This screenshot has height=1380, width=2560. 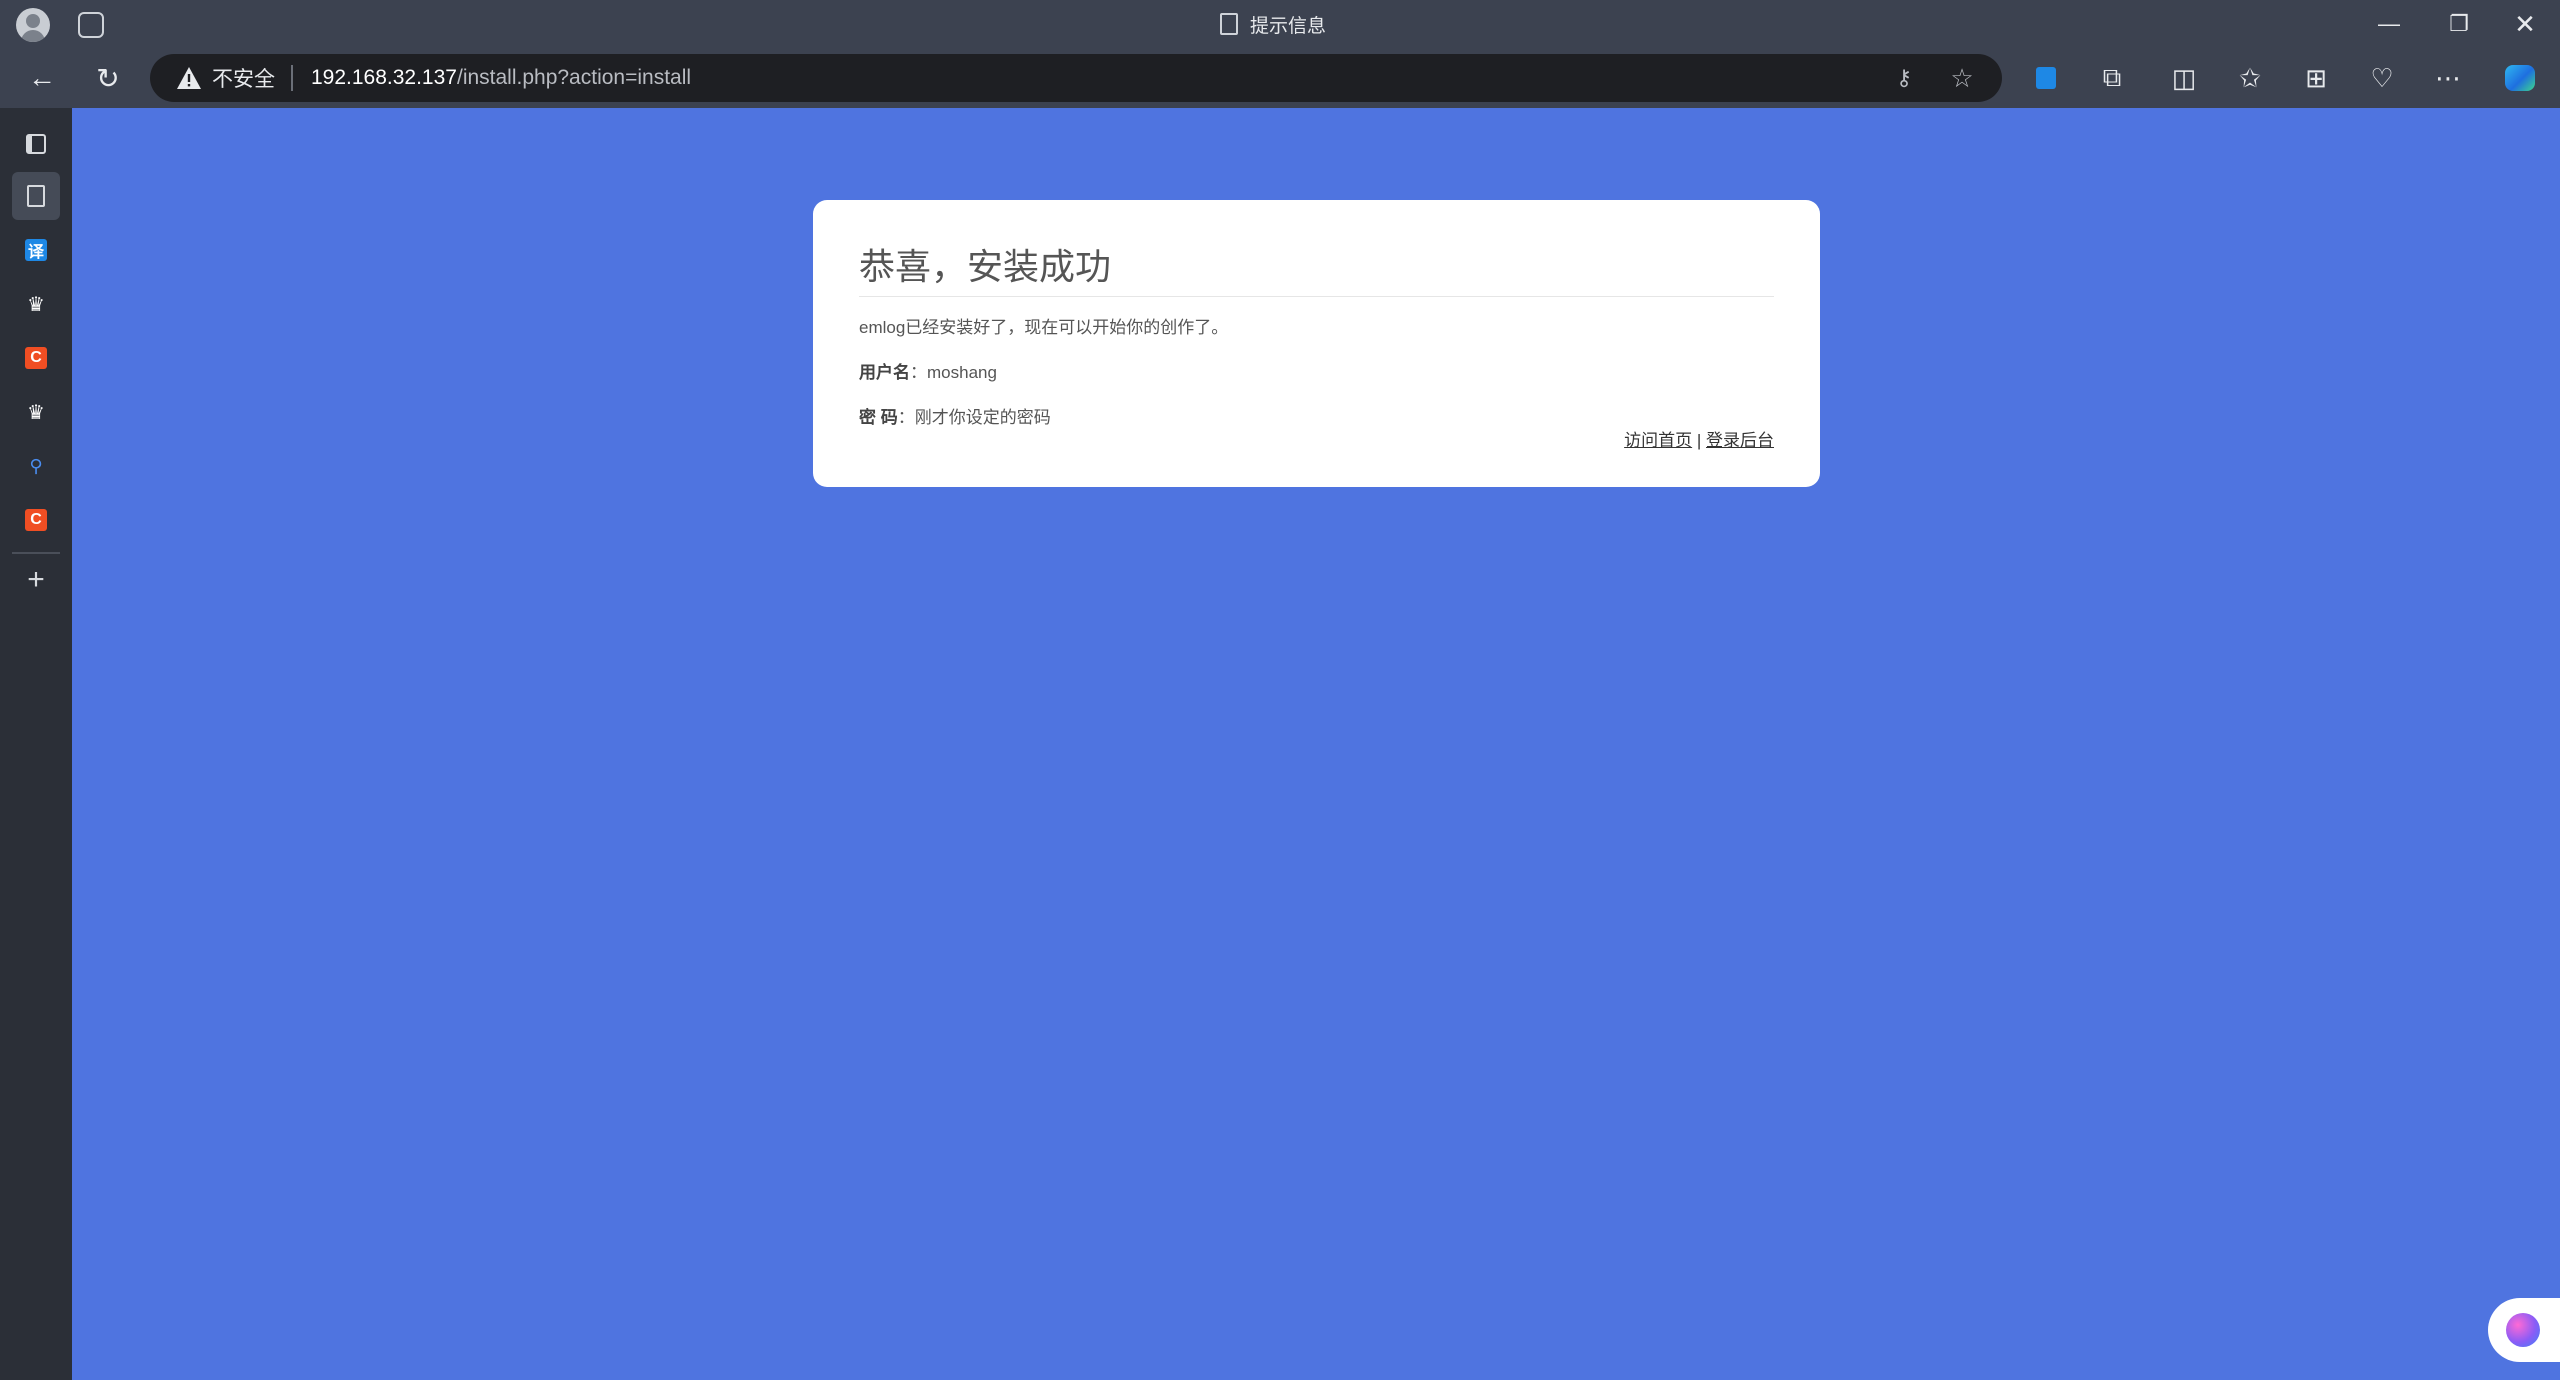 I want to click on admin-login-link: 登录后台, so click(x=1740, y=440).